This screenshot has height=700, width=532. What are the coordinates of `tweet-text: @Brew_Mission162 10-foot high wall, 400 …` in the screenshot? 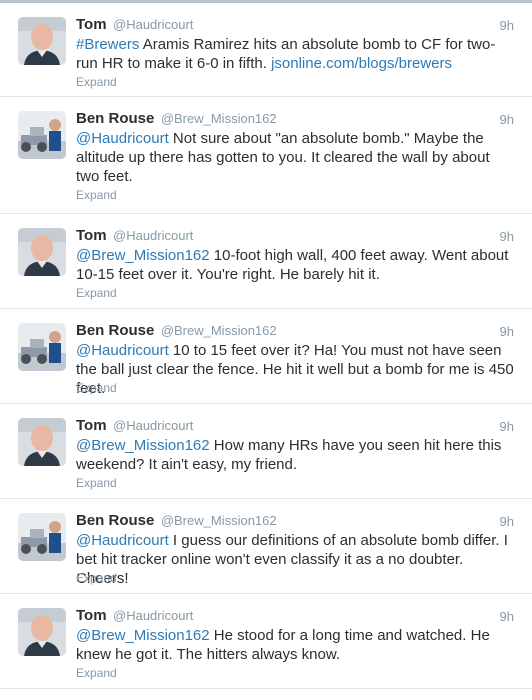 It's located at (296, 265).